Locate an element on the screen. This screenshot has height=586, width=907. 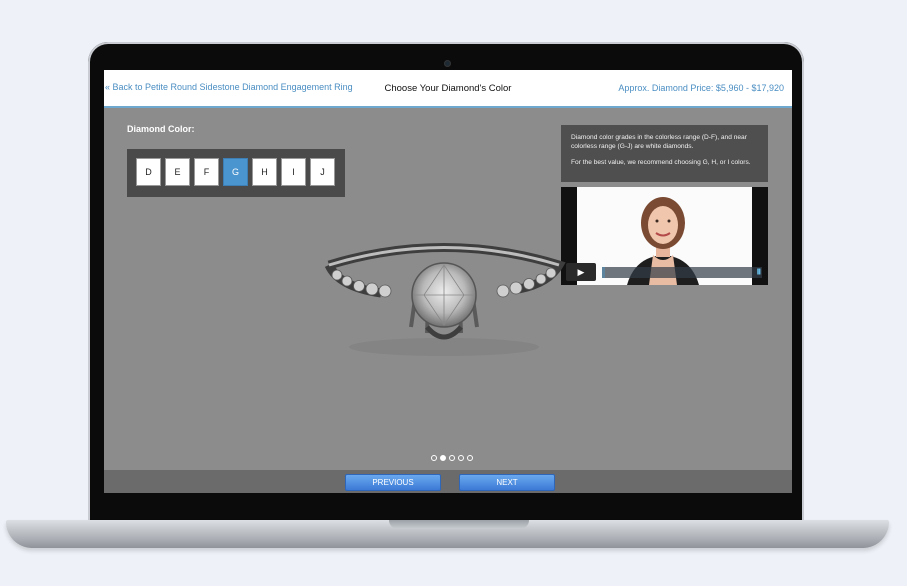
color-grade-picker: D E F G H I J is located at coordinates (236, 173).